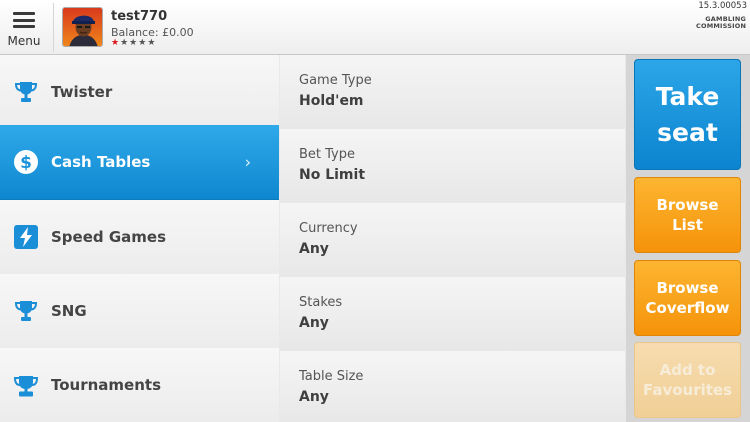 This screenshot has width=750, height=422. What do you see at coordinates (687, 288) in the screenshot?
I see `browse-coverflow-label-line1: Browse` at bounding box center [687, 288].